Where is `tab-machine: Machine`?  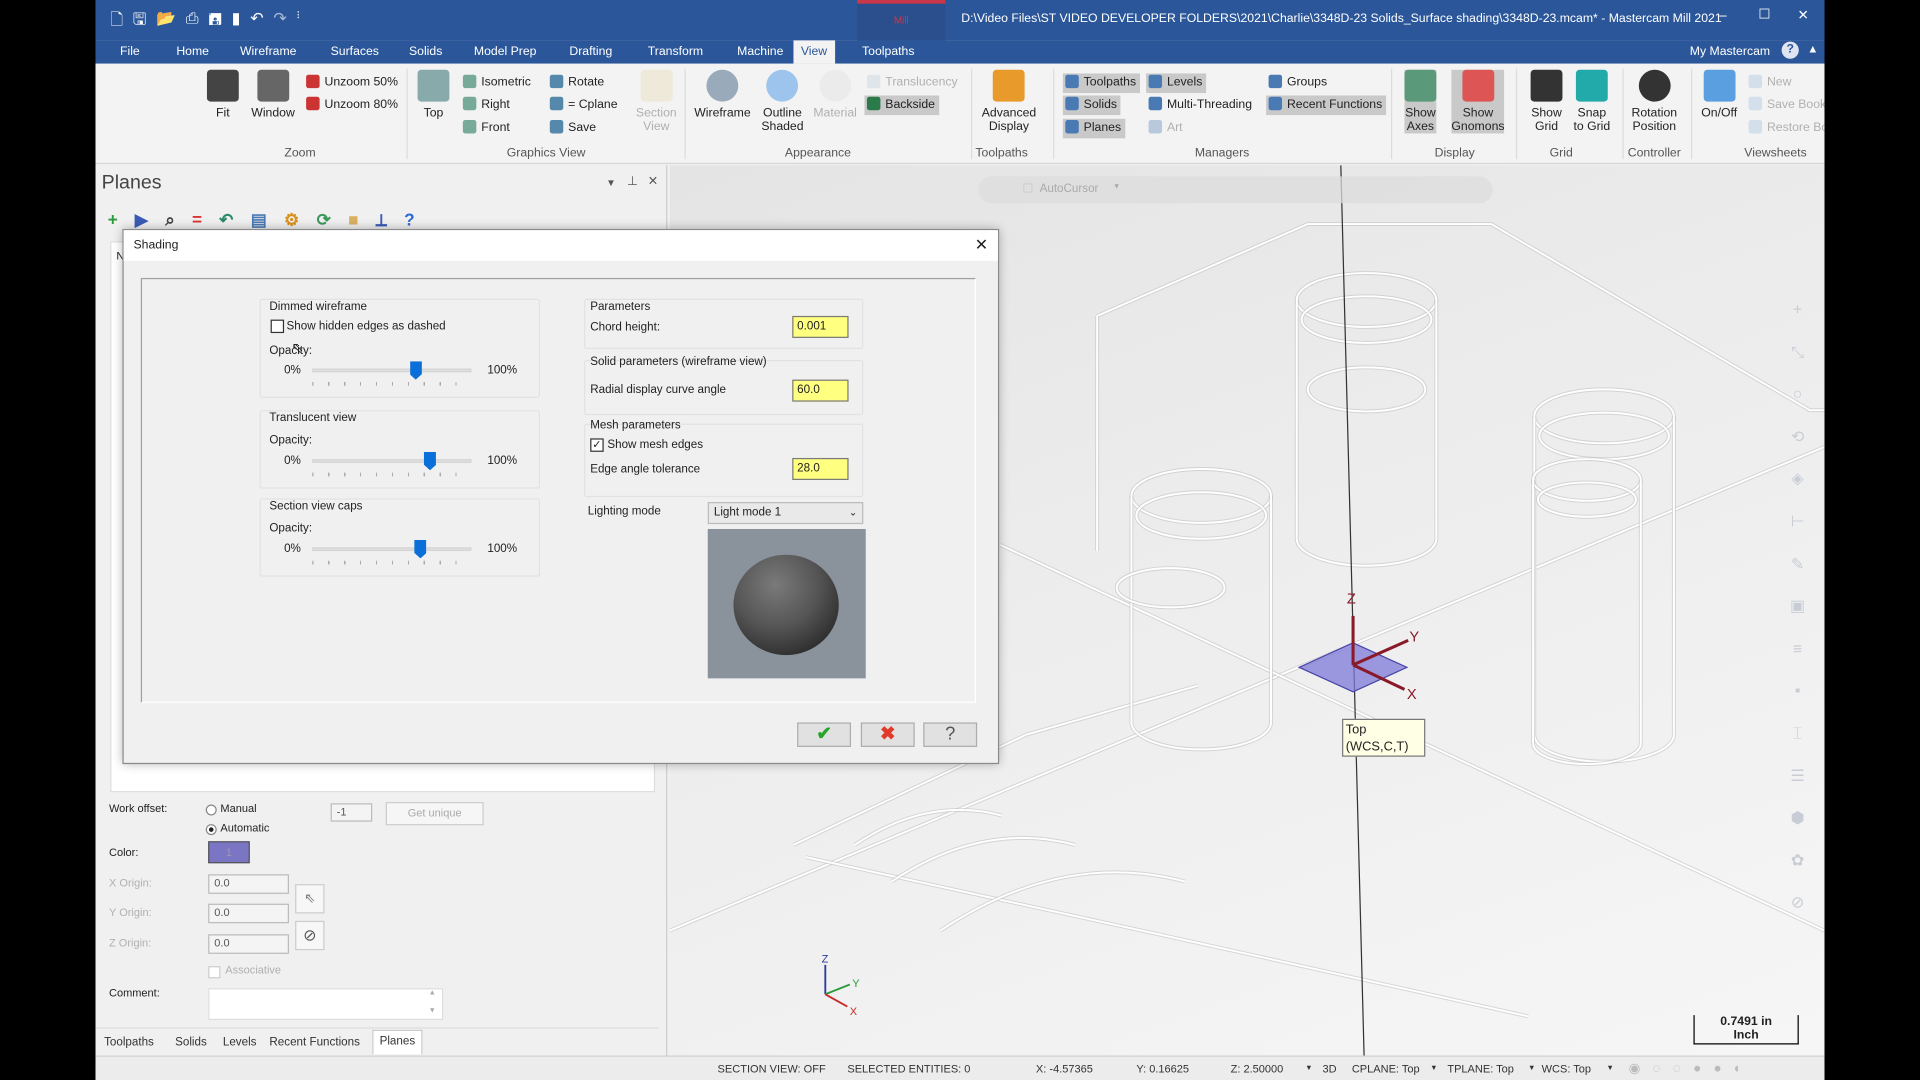
tab-machine: Machine is located at coordinates (760, 54).